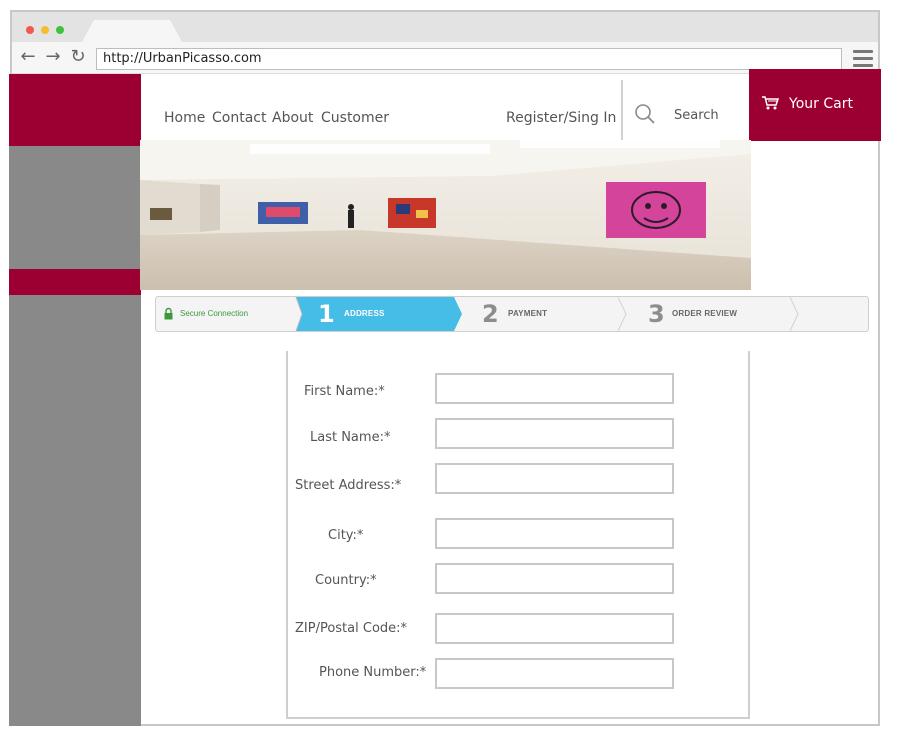  I want to click on arrow-right-icon: →, so click(53, 57).